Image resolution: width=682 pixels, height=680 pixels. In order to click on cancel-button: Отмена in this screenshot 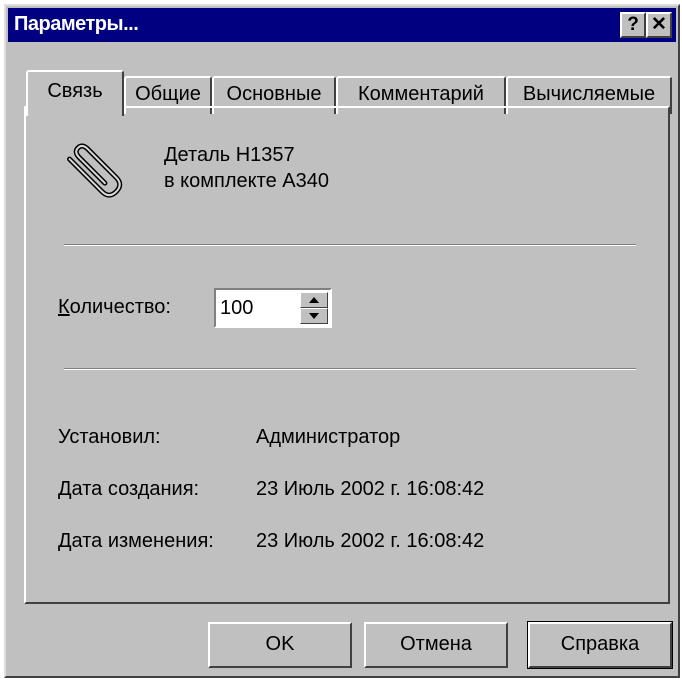, I will do `click(436, 645)`.